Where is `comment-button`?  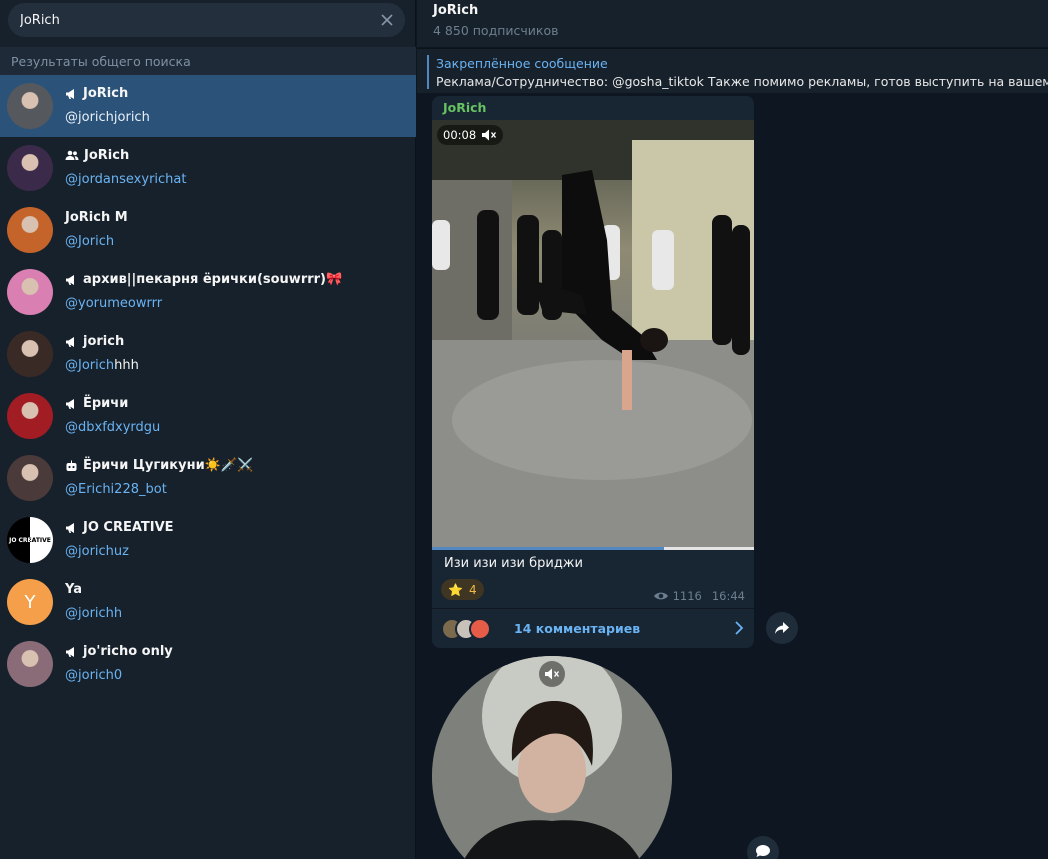 comment-button is located at coordinates (763, 847).